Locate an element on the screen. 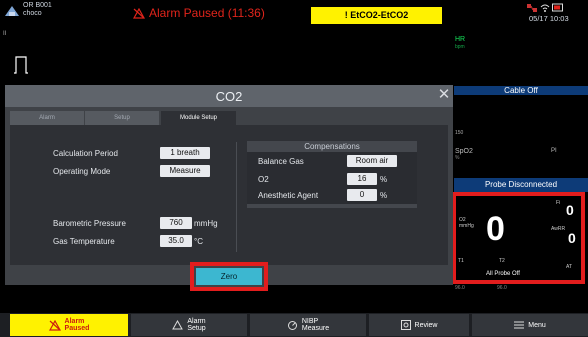  review-button: Review is located at coordinates (419, 325).